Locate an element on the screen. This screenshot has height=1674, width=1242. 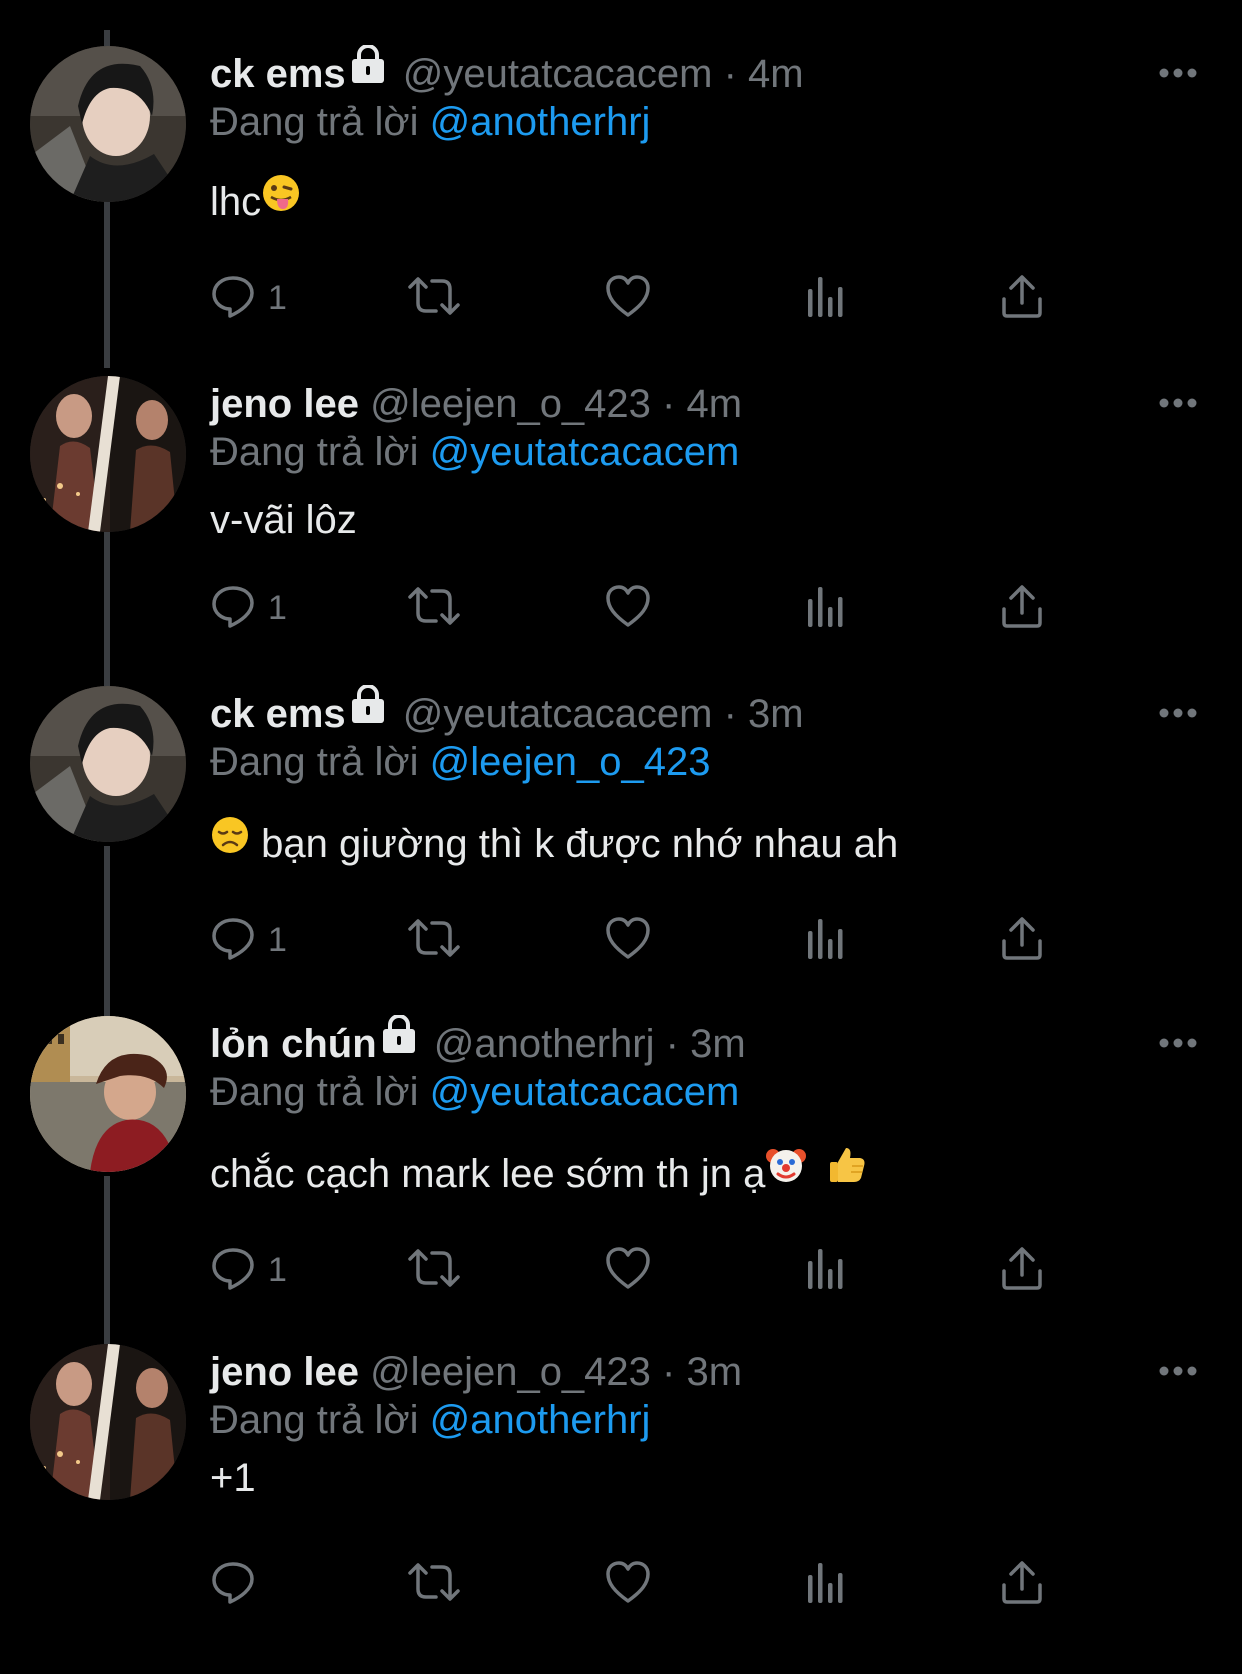
replying-to: Đang trả lời @yeutatcacacem is located at coordinates (474, 1092).